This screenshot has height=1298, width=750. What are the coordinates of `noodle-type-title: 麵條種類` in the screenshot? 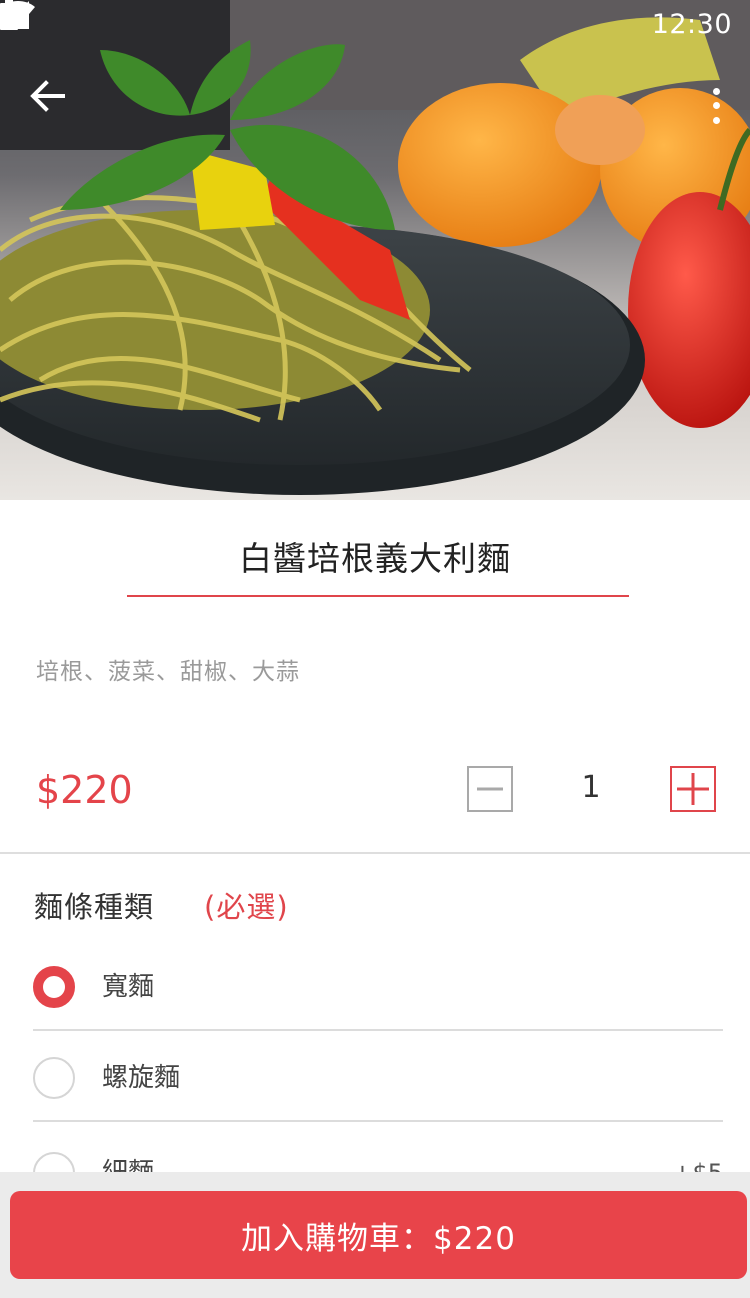 It's located at (94, 907).